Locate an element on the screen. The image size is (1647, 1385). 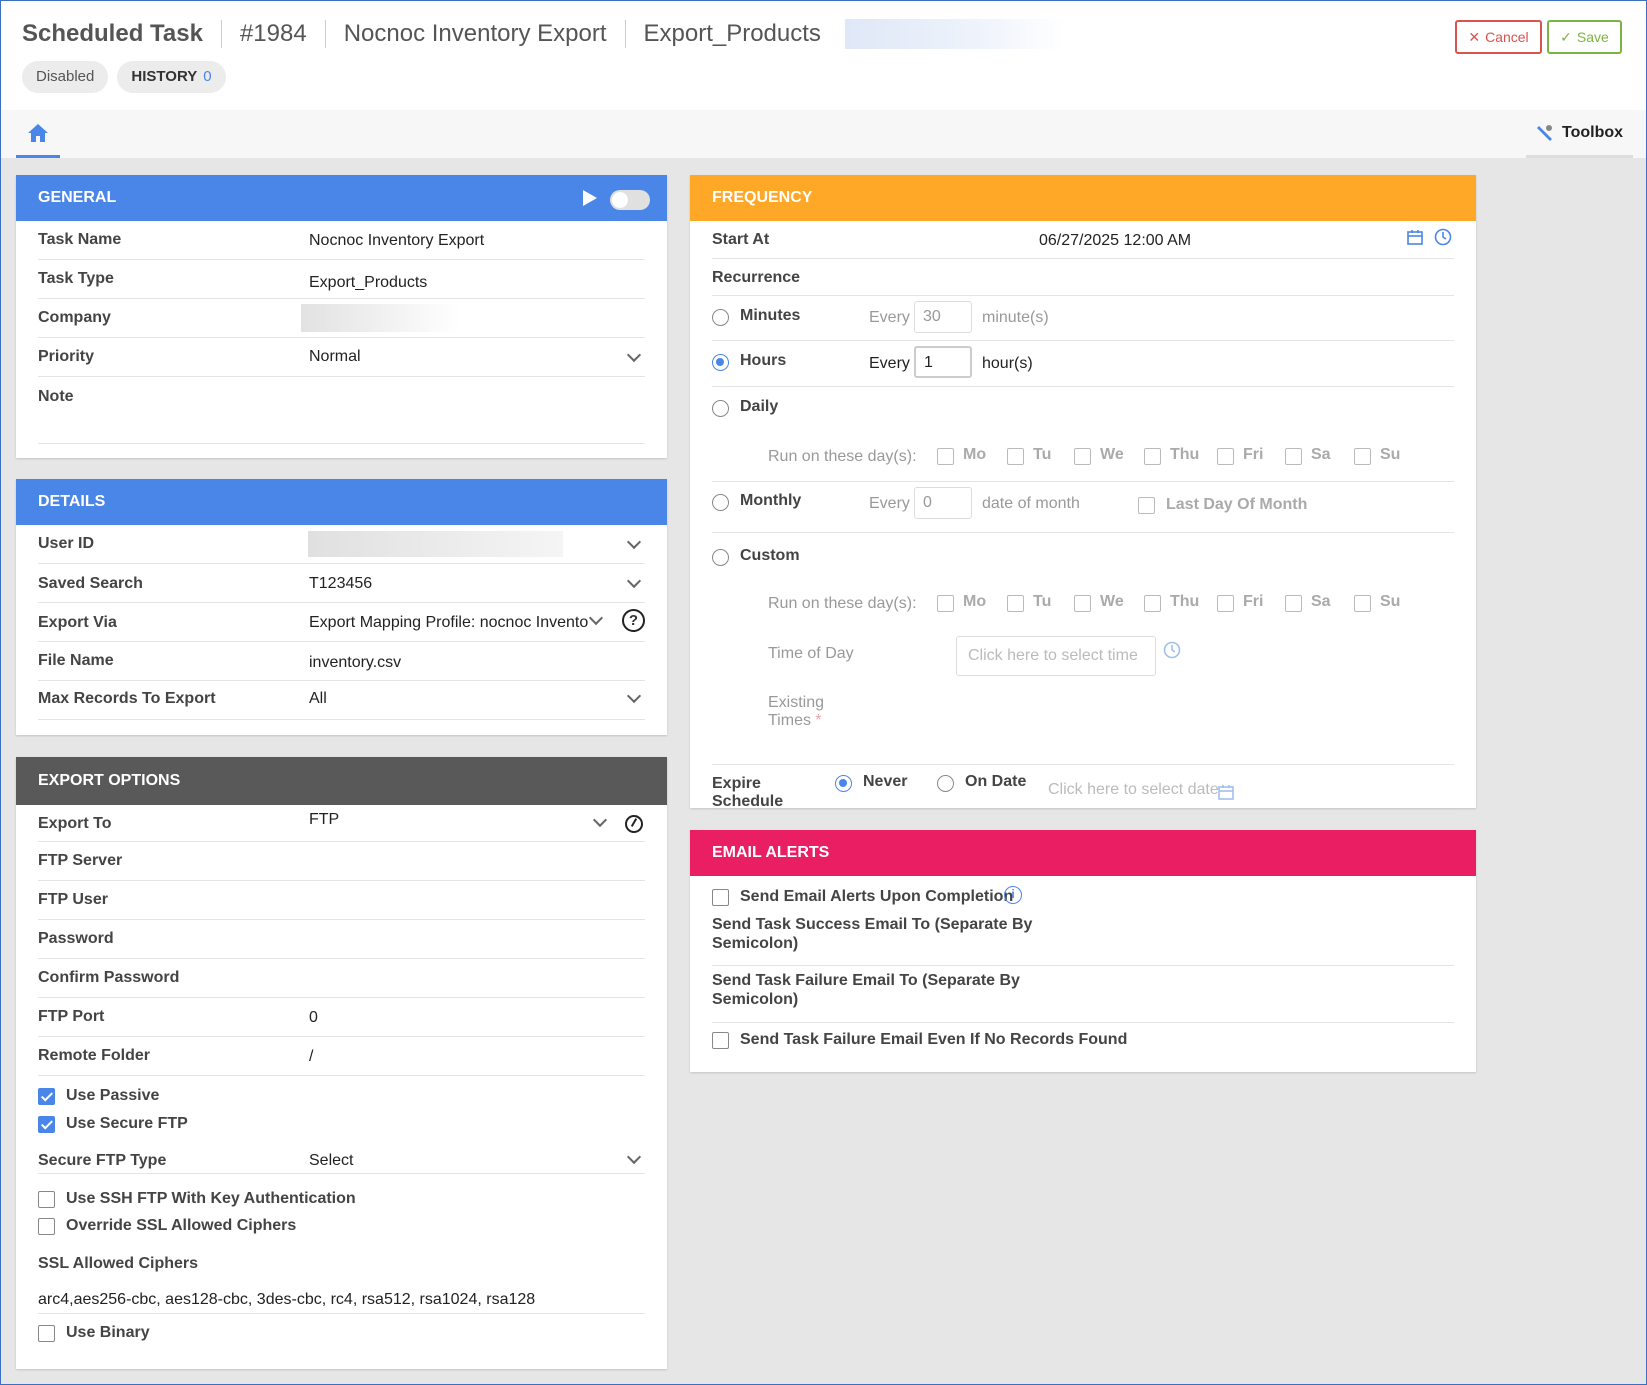
export-via-value: Export Mapping Profile: nocnoc Inventor is located at coordinates (449, 623).